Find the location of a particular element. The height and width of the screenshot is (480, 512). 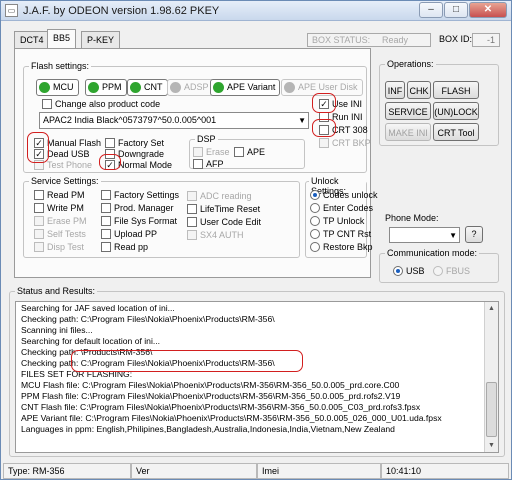

upload-pp-checkbox: Upload PP is located at coordinates (129, 233).